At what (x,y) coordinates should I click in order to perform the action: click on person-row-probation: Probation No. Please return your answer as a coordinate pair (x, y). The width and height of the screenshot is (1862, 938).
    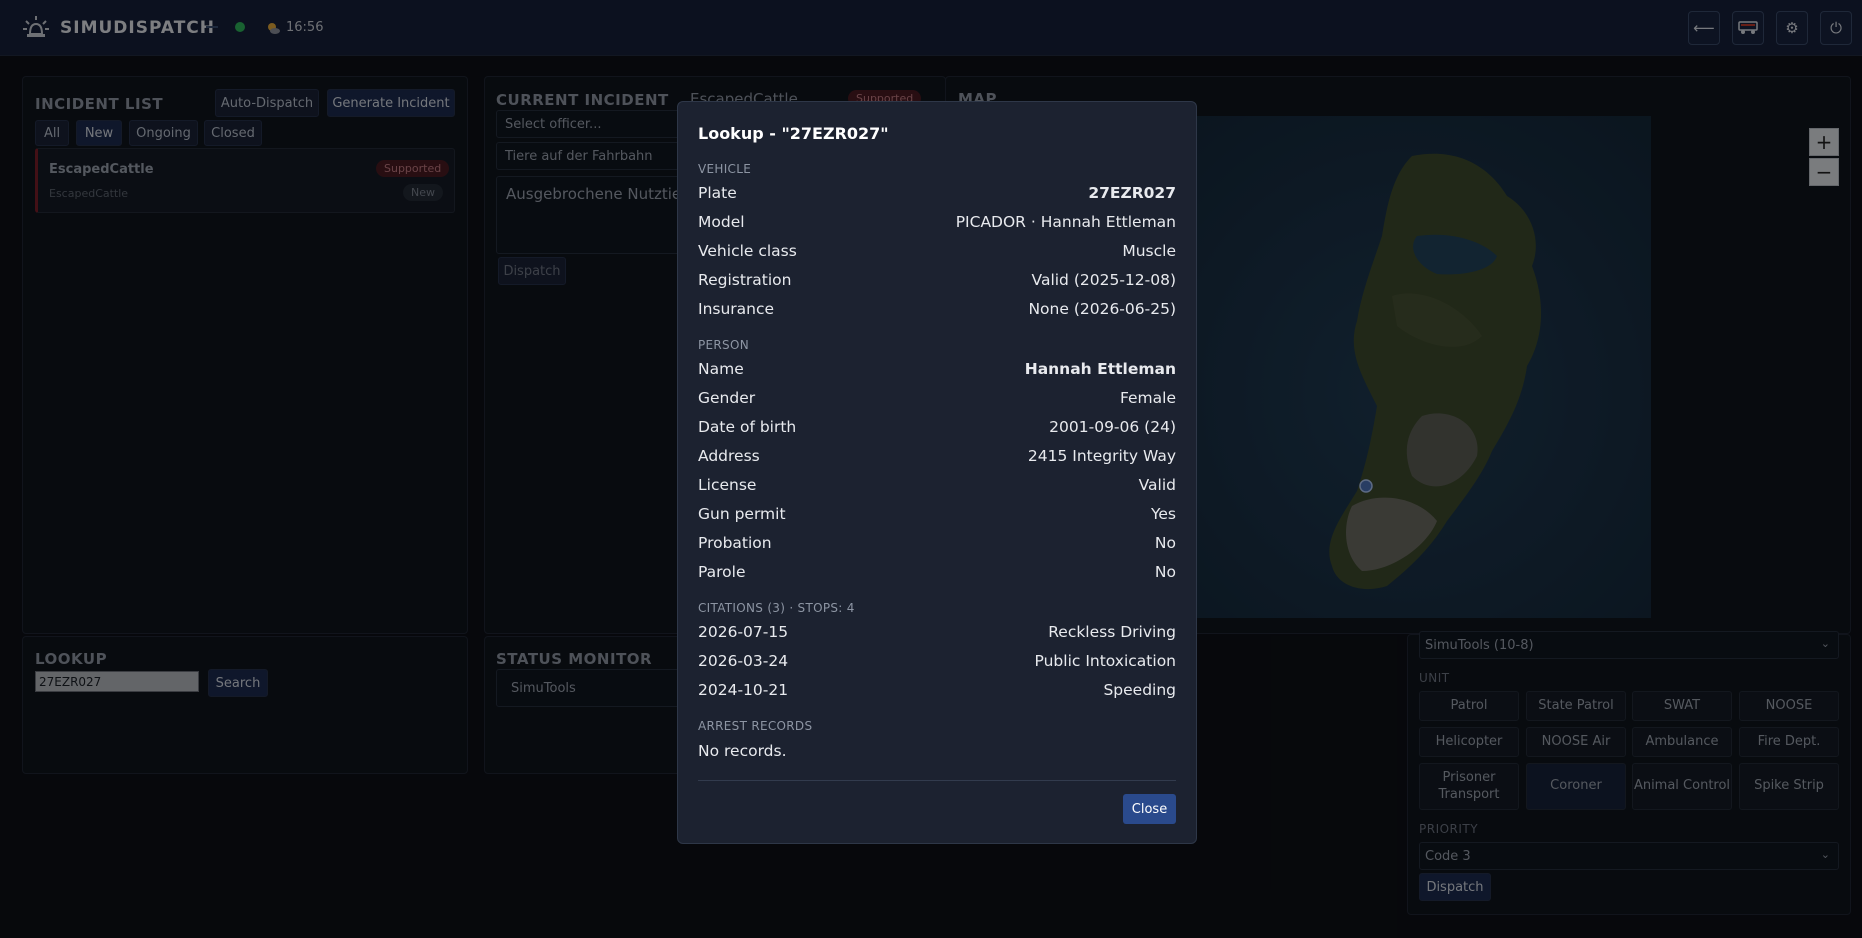
    Looking at the image, I should click on (937, 546).